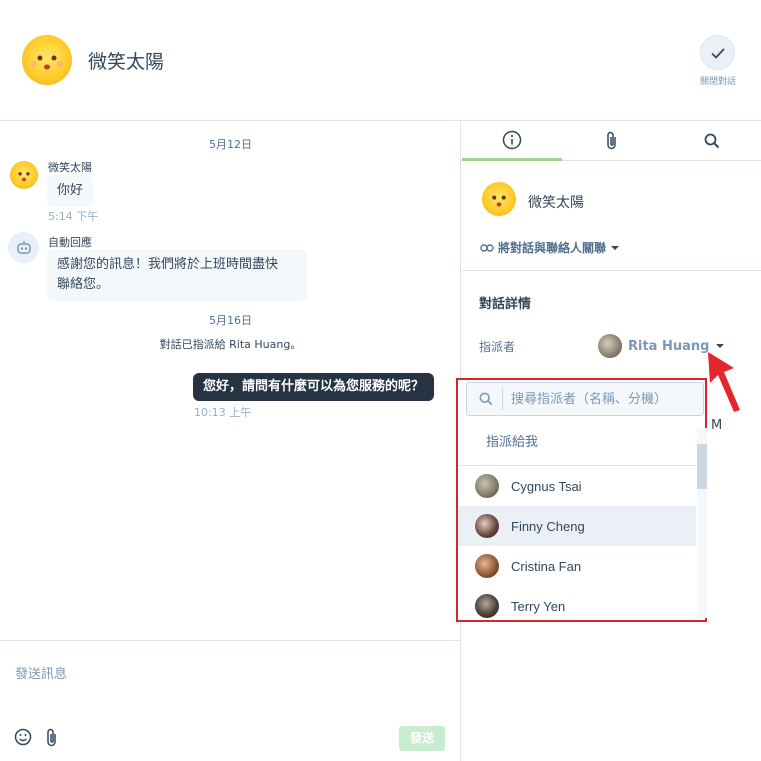 Image resolution: width=761 pixels, height=761 pixels. I want to click on message-time: 10:13 上午, so click(223, 412).